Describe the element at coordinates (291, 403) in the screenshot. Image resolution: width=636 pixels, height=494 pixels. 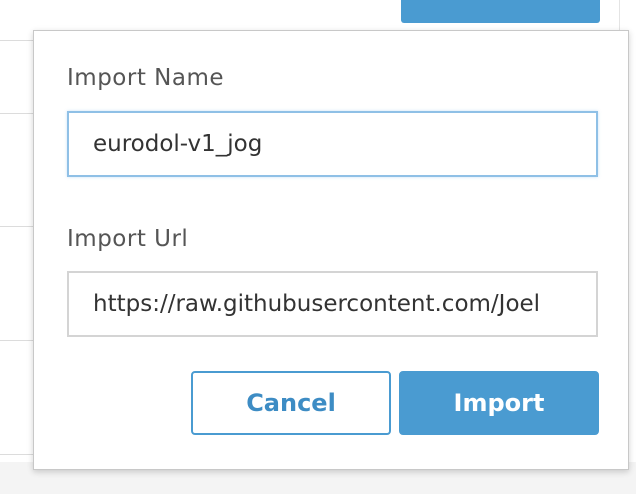
I see `cancel-button: Cancel` at that location.